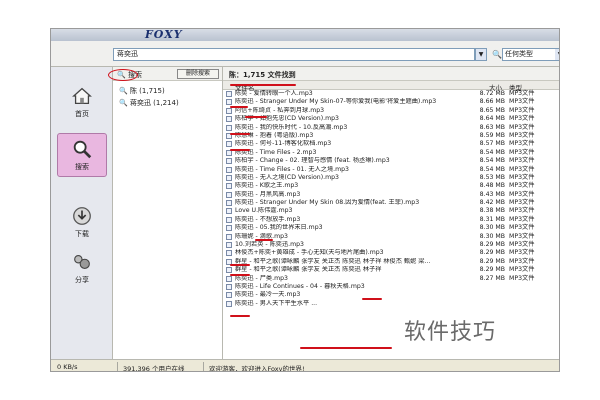  I want to click on file-name: 群星 - 和平之歌(谭咏麟 张学友 关正杰 陈奕迅 林子祥, so click(308, 270).